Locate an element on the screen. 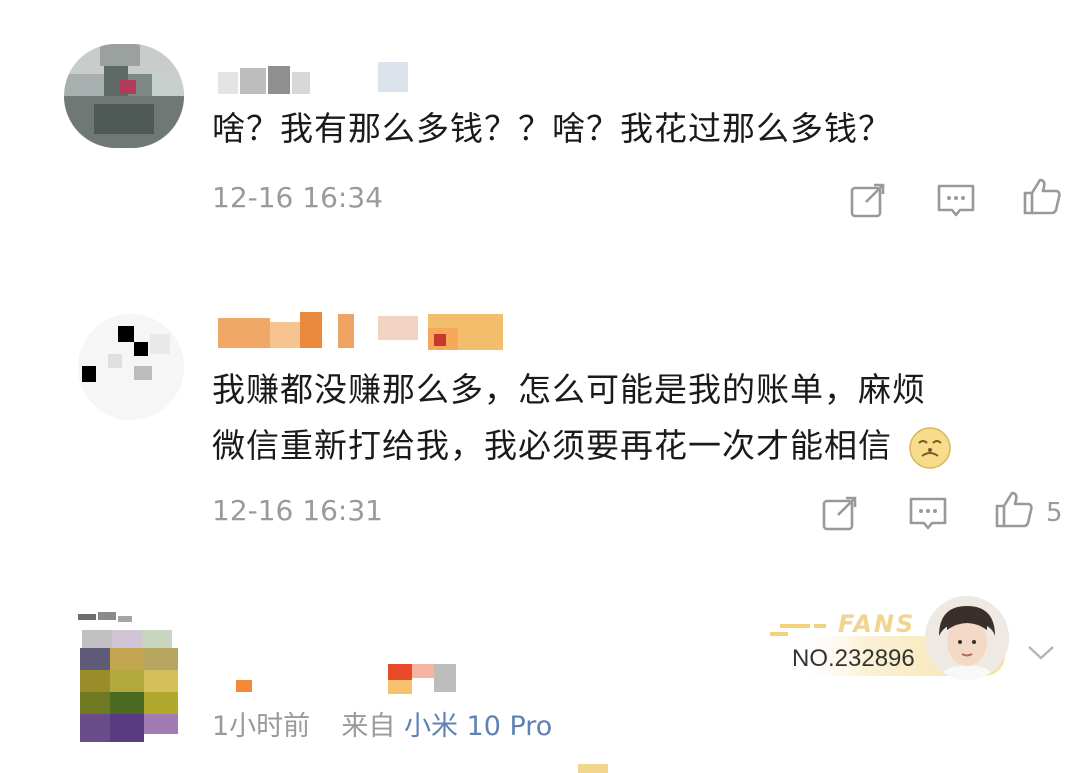  comment-source-device: 小米 10 Pro is located at coordinates (478, 726).